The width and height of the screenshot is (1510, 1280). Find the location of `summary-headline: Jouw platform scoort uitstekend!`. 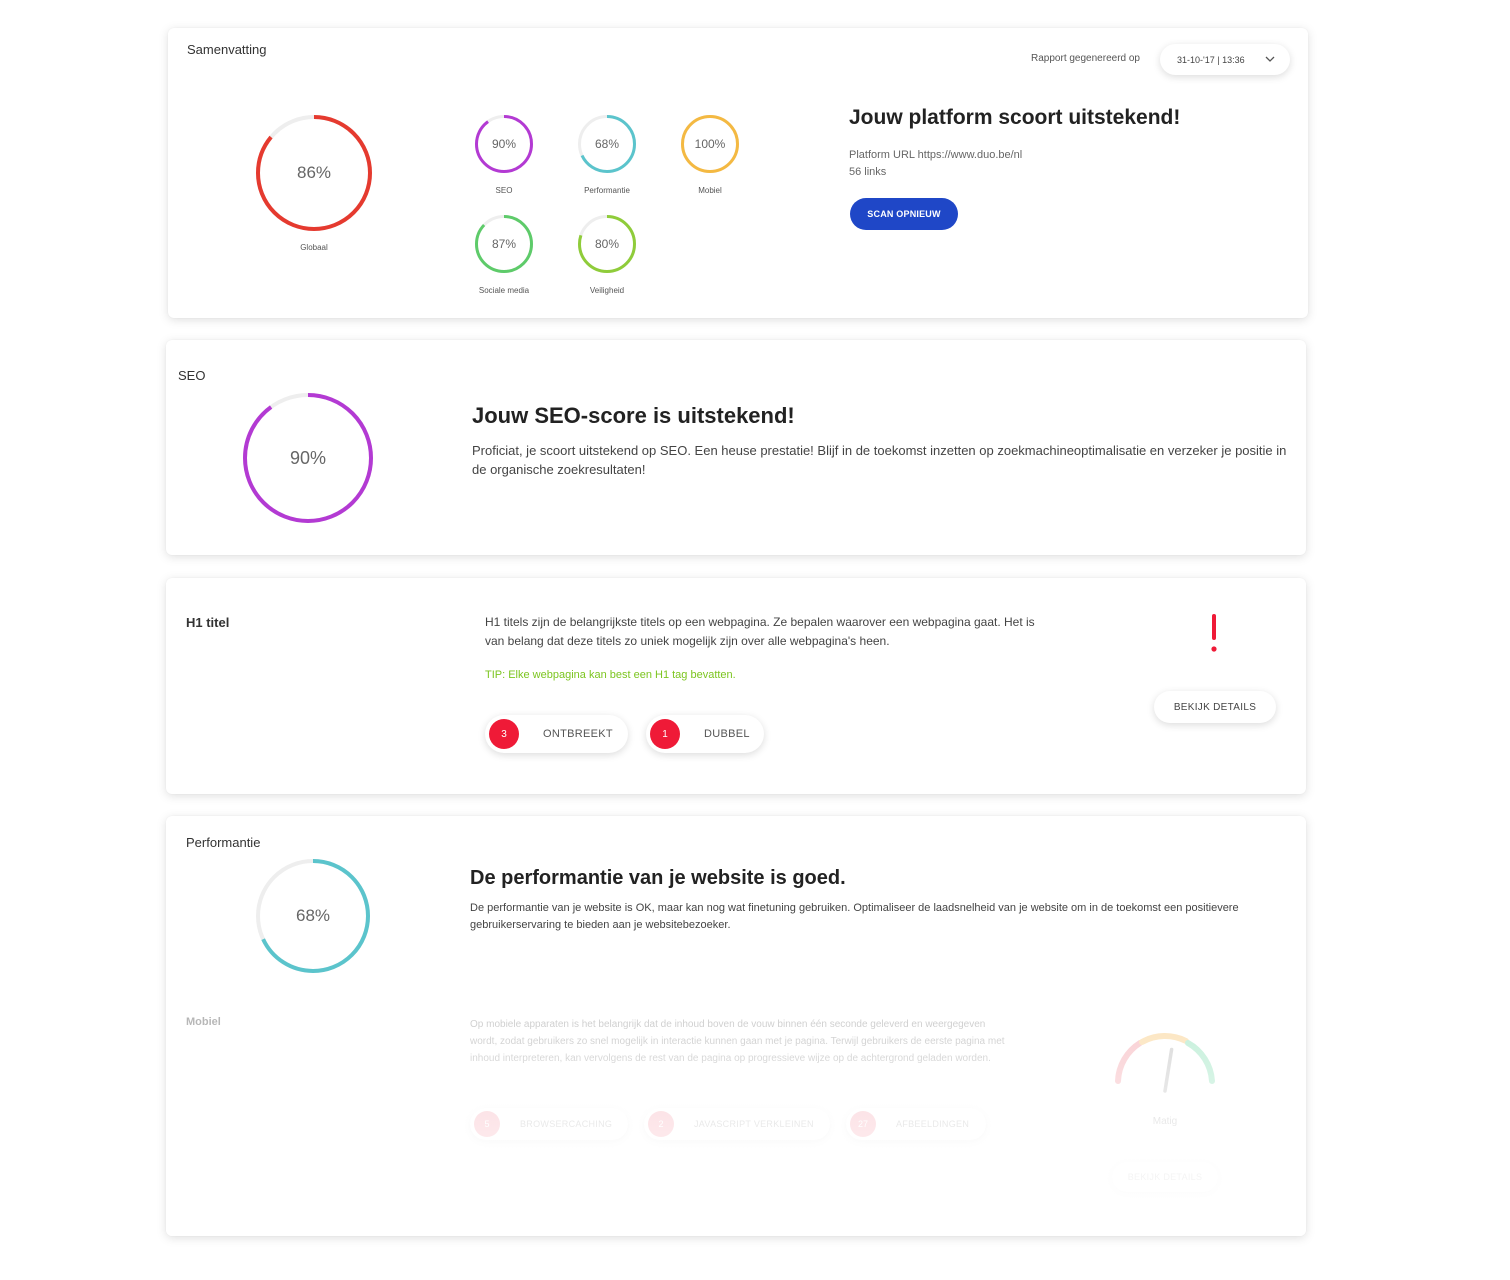

summary-headline: Jouw platform scoort uitstekend! is located at coordinates (1015, 117).